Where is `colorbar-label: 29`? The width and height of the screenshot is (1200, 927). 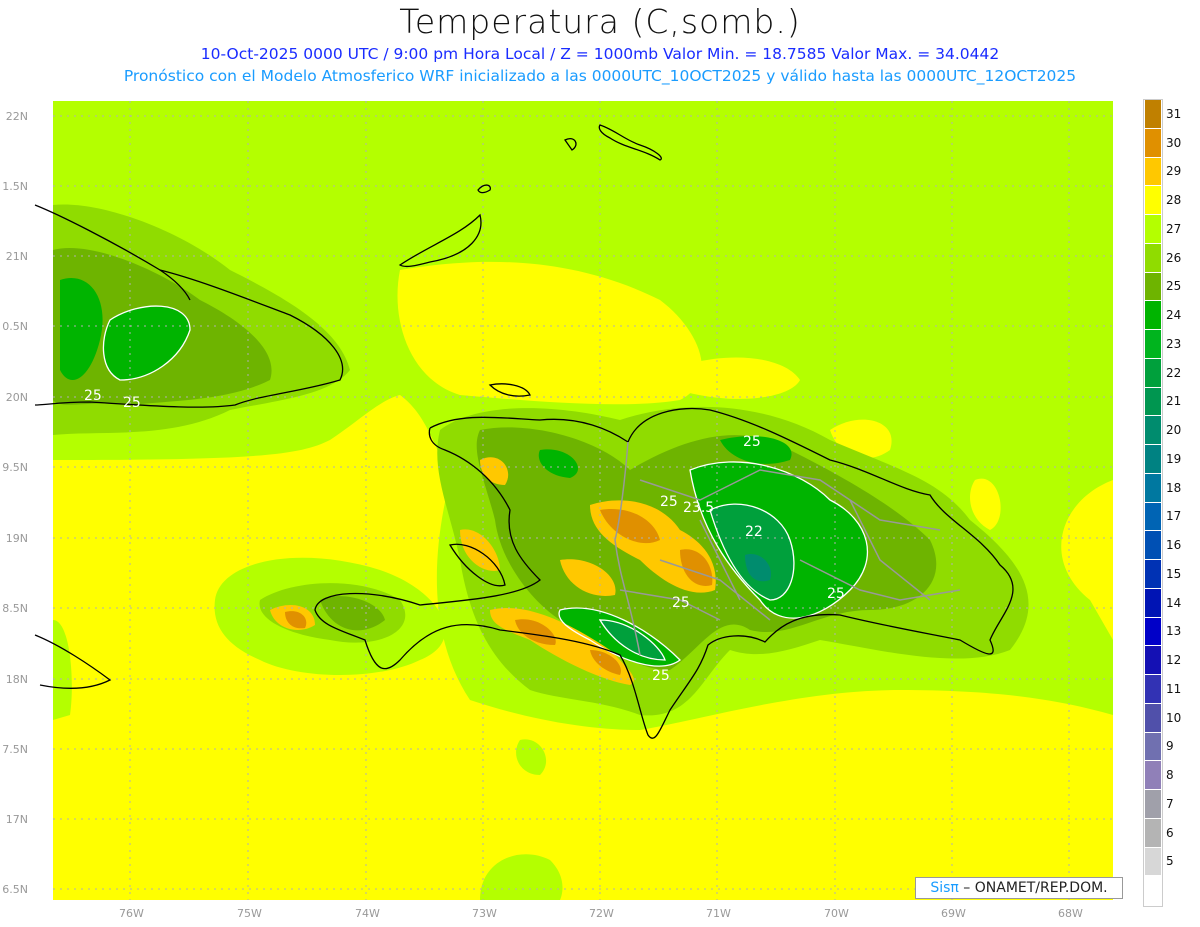
colorbar-label: 29 is located at coordinates (1174, 171).